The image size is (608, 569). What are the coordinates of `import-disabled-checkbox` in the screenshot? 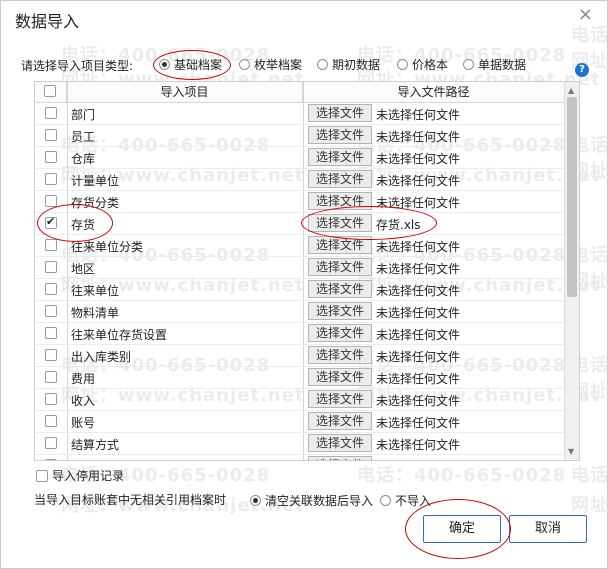 It's located at (42, 475).